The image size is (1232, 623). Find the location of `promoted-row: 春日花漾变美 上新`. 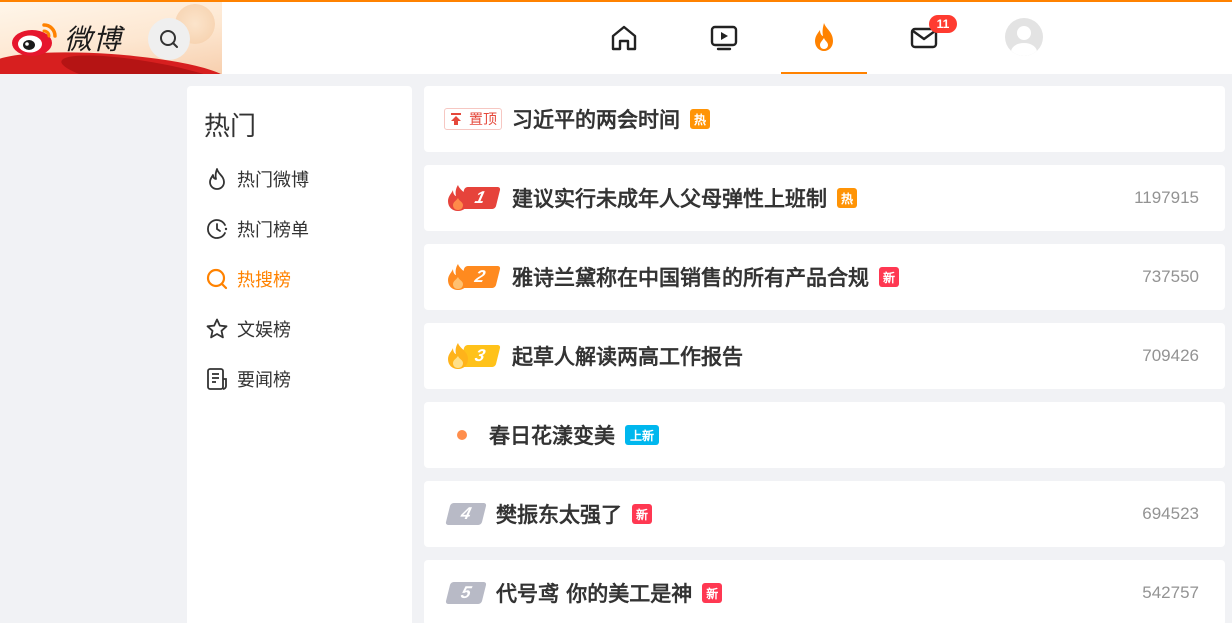

promoted-row: 春日花漾变美 上新 is located at coordinates (824, 435).